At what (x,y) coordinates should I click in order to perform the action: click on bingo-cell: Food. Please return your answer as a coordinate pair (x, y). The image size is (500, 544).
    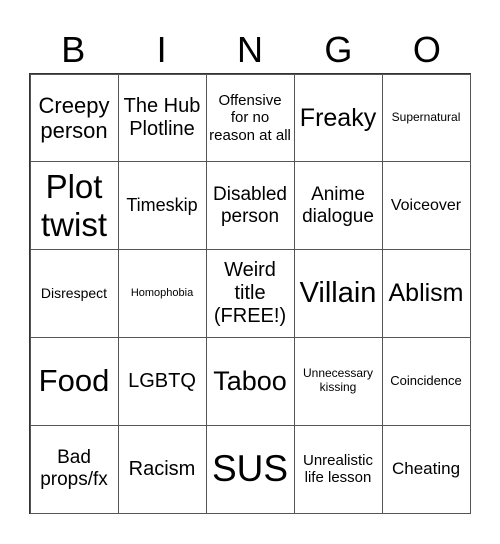
    Looking at the image, I should click on (74, 381).